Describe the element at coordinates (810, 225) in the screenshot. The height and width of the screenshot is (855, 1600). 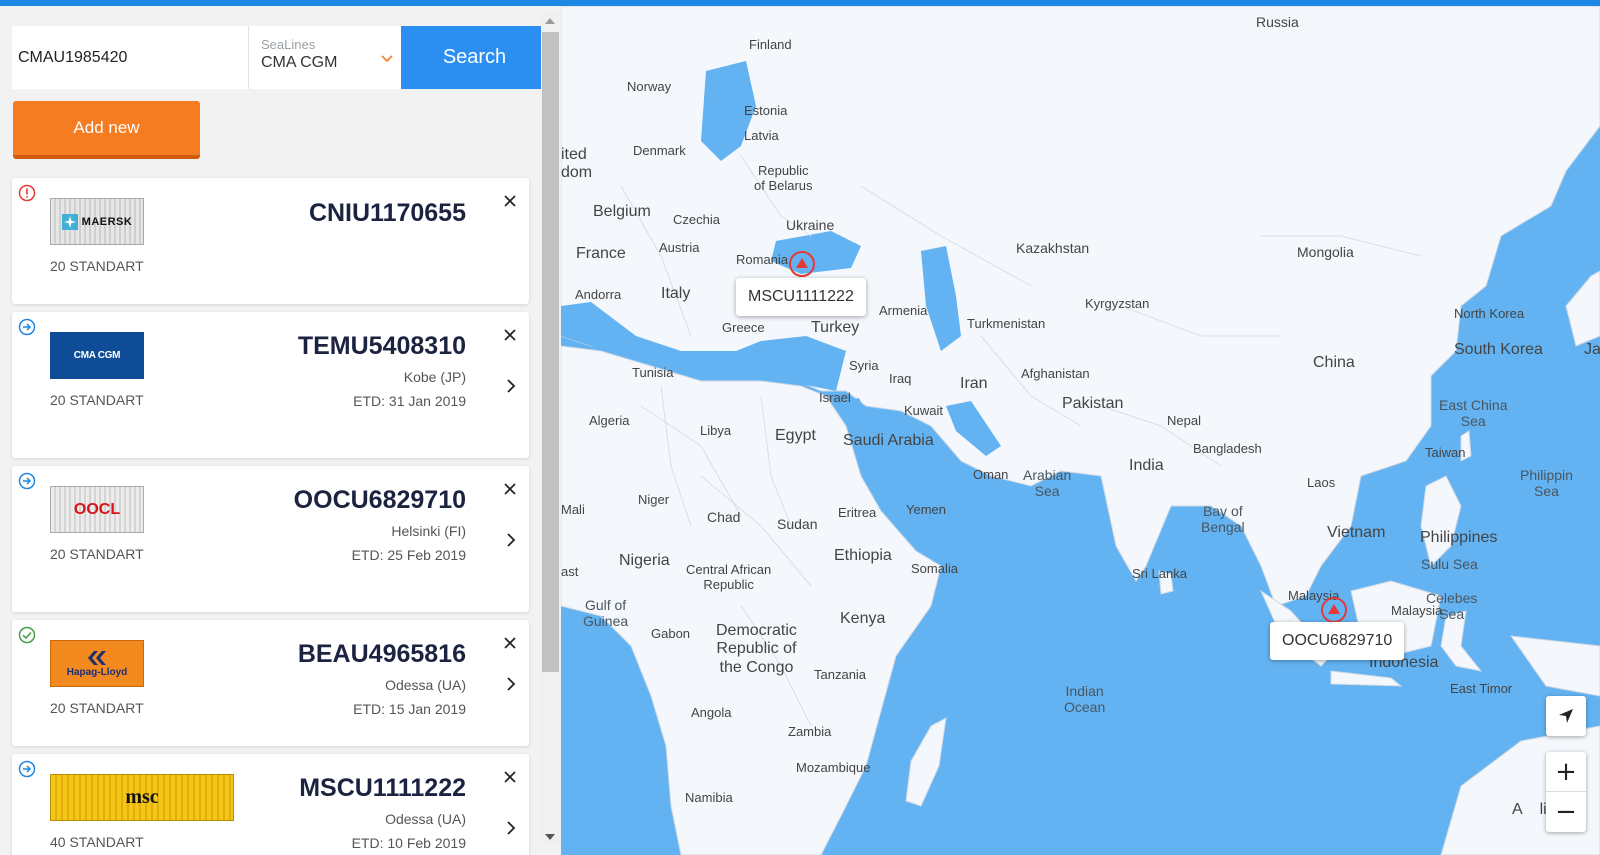
I see `map-label-ukraine: Ukraine` at that location.